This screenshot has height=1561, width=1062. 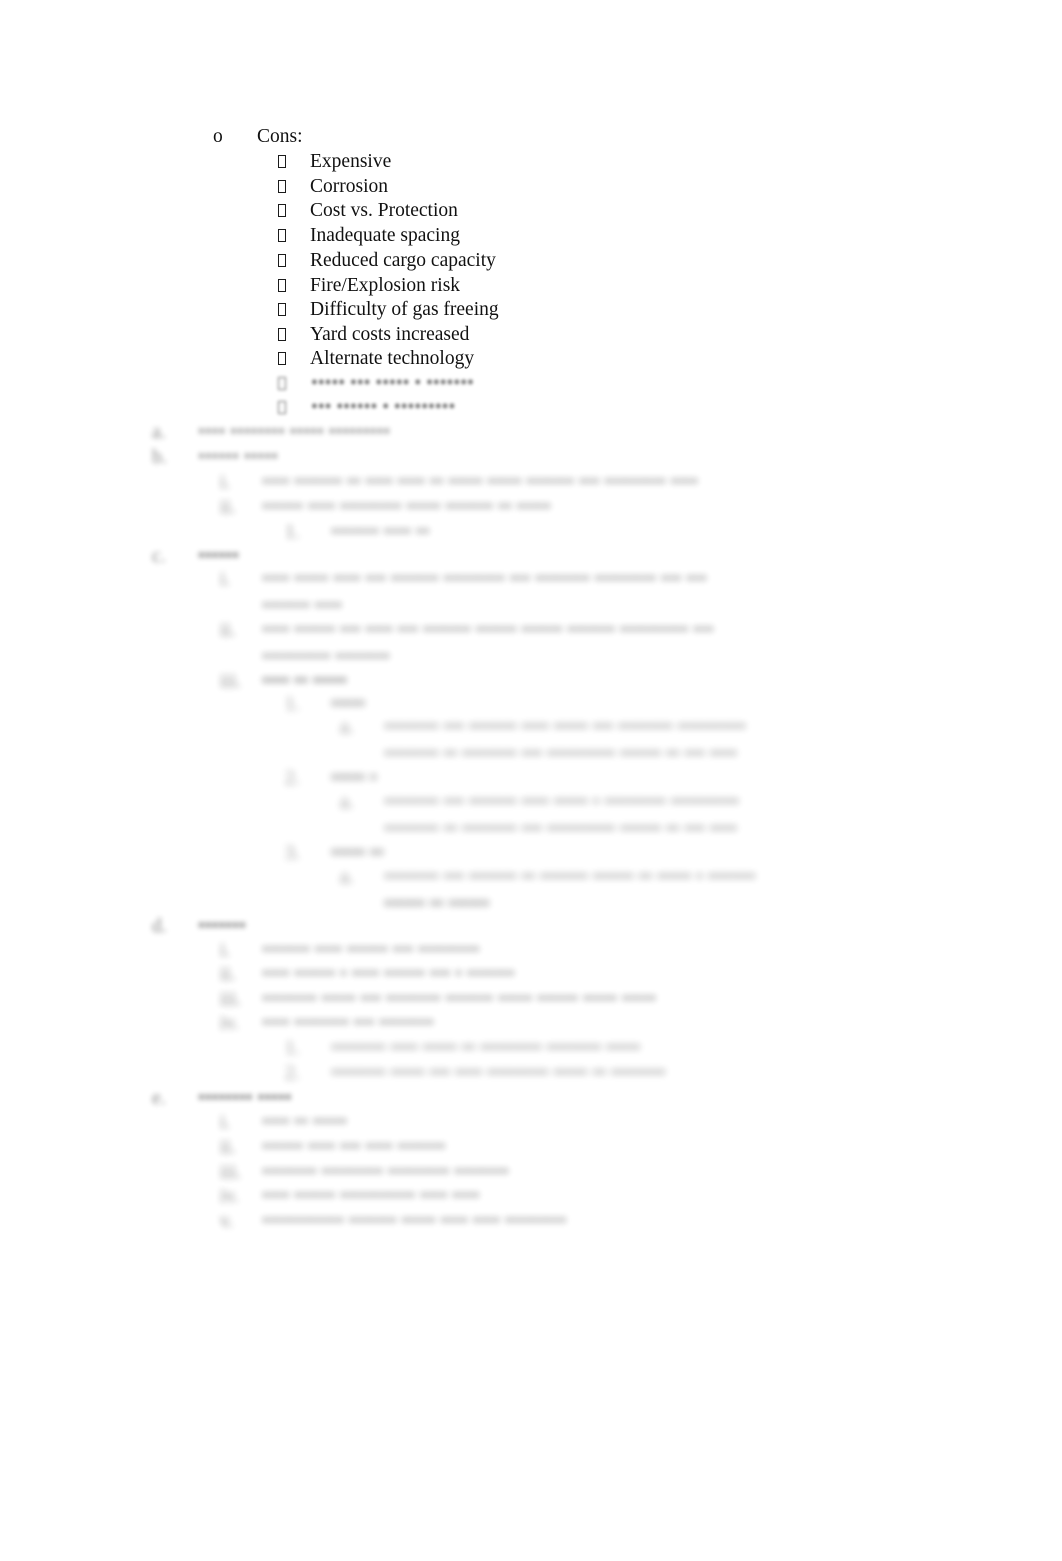 I want to click on list-item-label: Difficulty of gas freeing, so click(x=404, y=309).